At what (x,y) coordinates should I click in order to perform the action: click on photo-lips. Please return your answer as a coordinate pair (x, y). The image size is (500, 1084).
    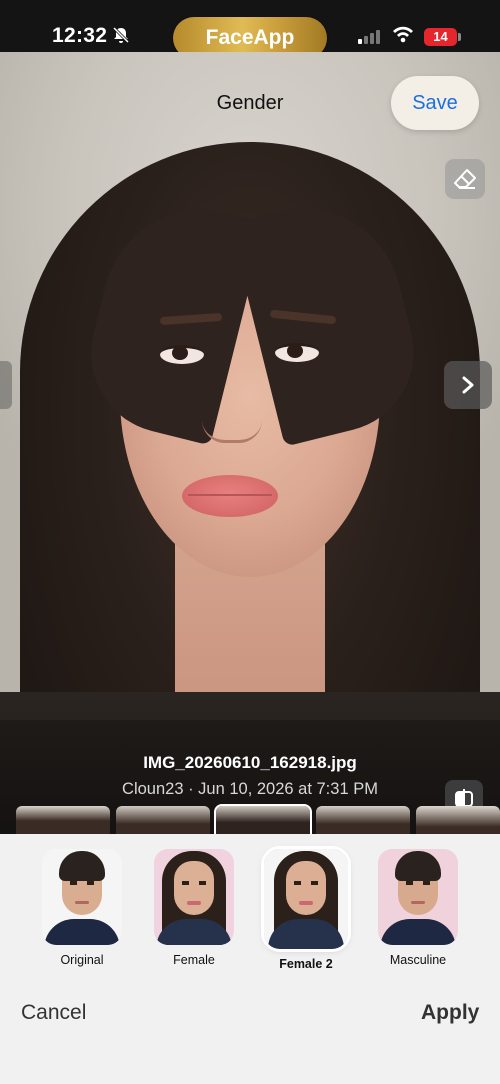
    Looking at the image, I should click on (230, 496).